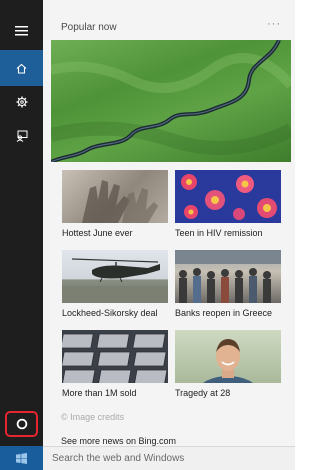  Describe the element at coordinates (110, 313) in the screenshot. I see `tile-caption: Lockheed-Sikorsky deal` at that location.